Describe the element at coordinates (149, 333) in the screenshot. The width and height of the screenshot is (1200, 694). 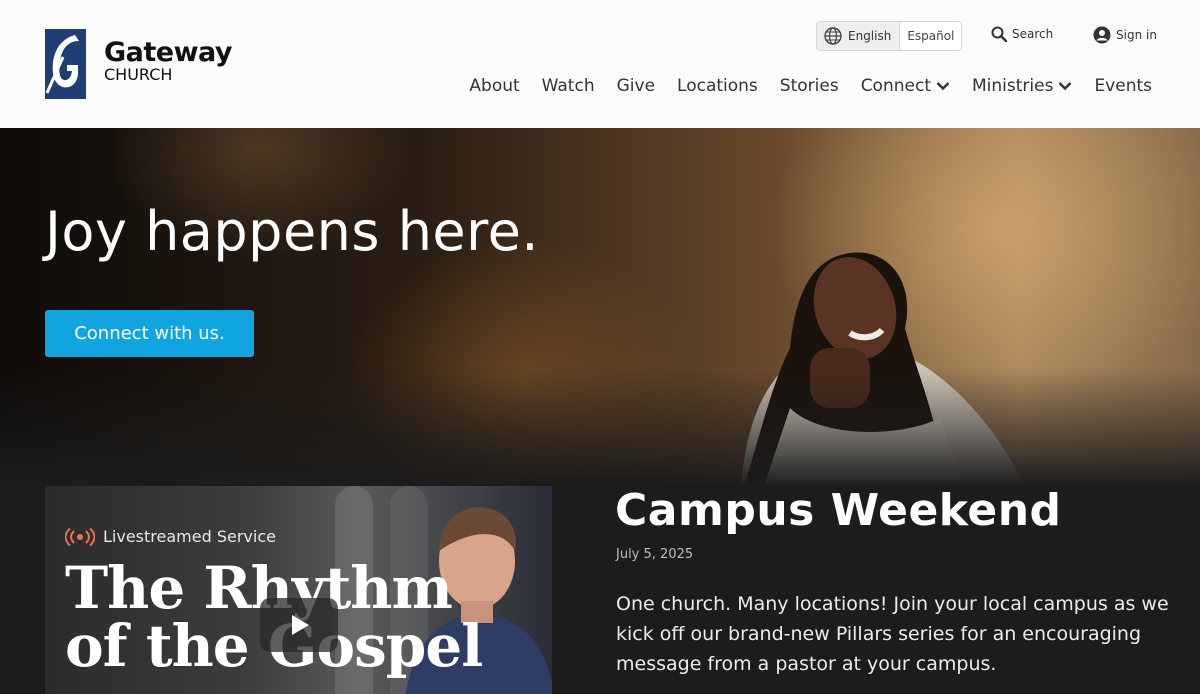
I see `connect-with-us-button: Connect with us.` at that location.